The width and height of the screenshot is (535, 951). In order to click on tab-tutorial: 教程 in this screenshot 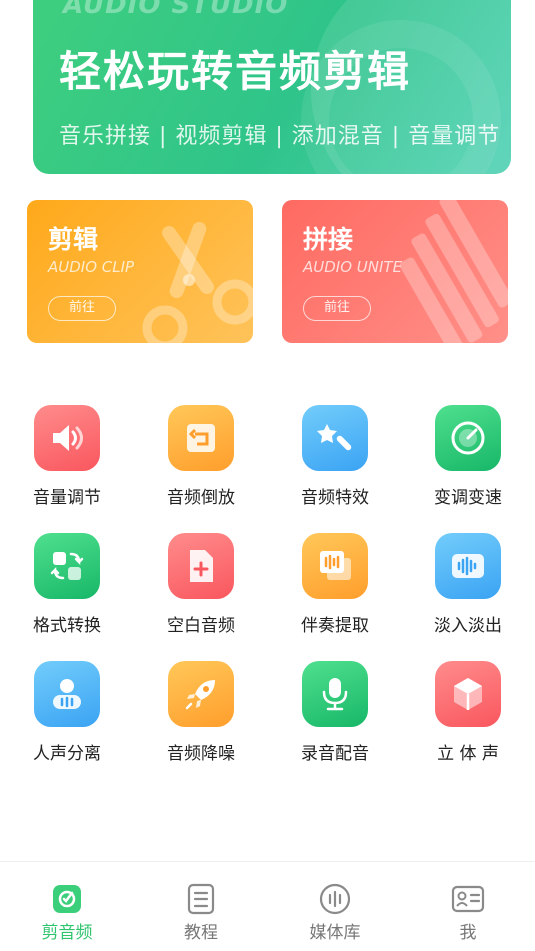, I will do `click(201, 912)`.